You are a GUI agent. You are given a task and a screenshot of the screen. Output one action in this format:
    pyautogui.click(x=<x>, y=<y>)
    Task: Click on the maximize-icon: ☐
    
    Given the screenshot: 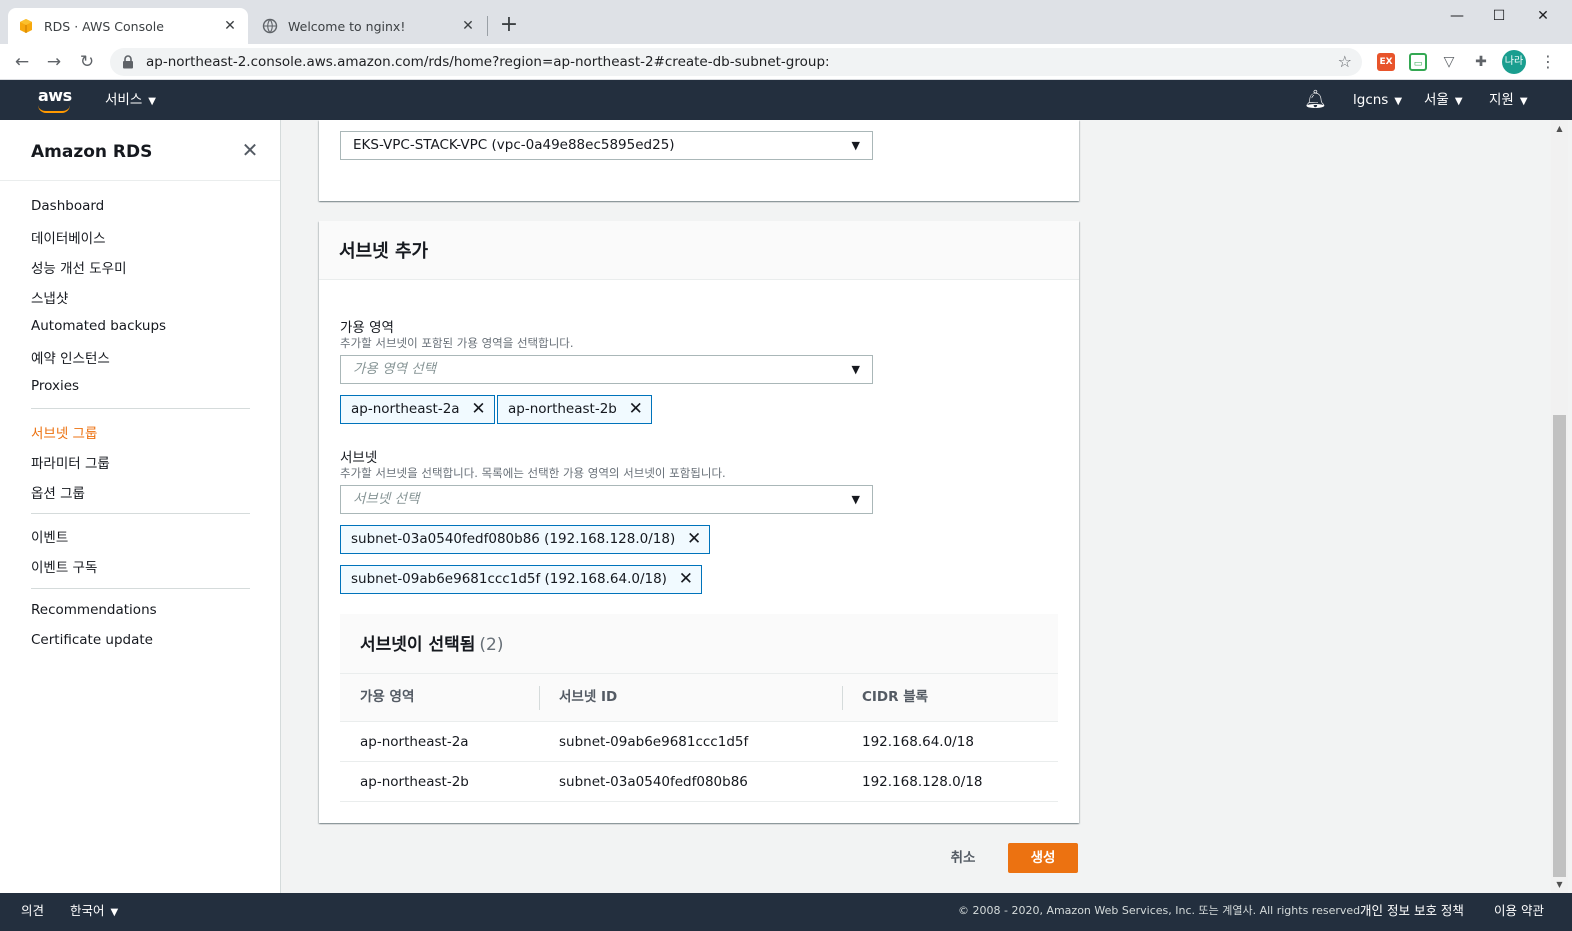 What is the action you would take?
    pyautogui.click(x=1499, y=16)
    